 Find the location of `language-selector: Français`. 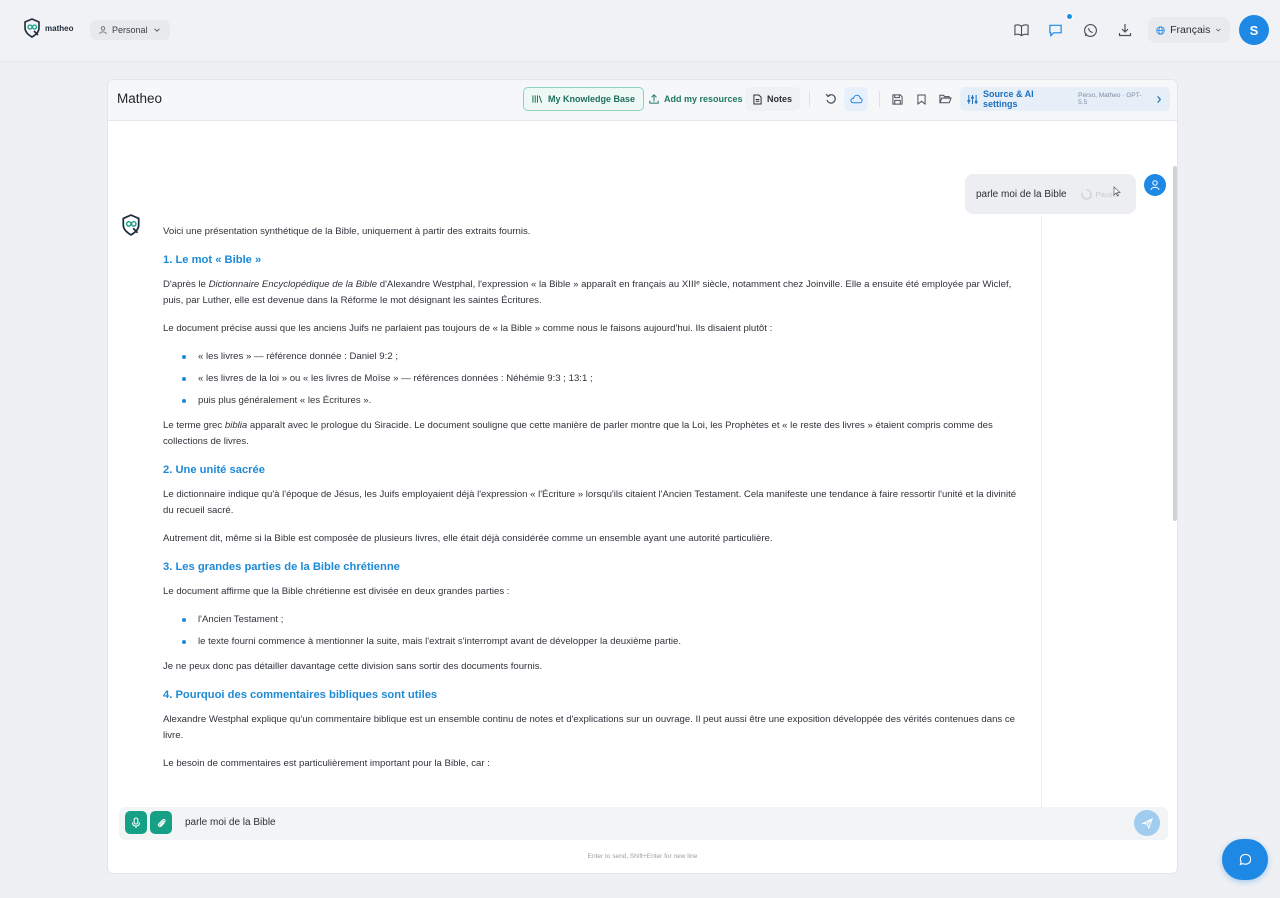

language-selector: Français is located at coordinates (1189, 30).